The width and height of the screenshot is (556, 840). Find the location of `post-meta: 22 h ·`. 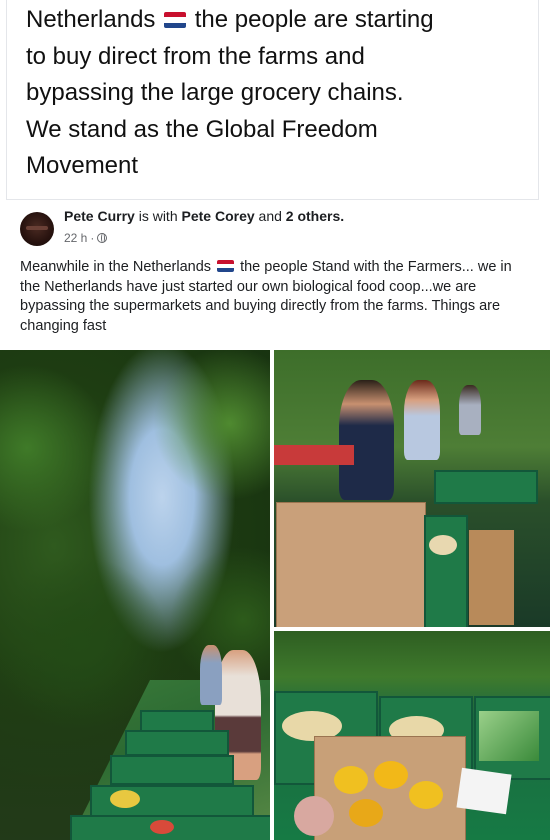

post-meta: 22 h · is located at coordinates (86, 238).